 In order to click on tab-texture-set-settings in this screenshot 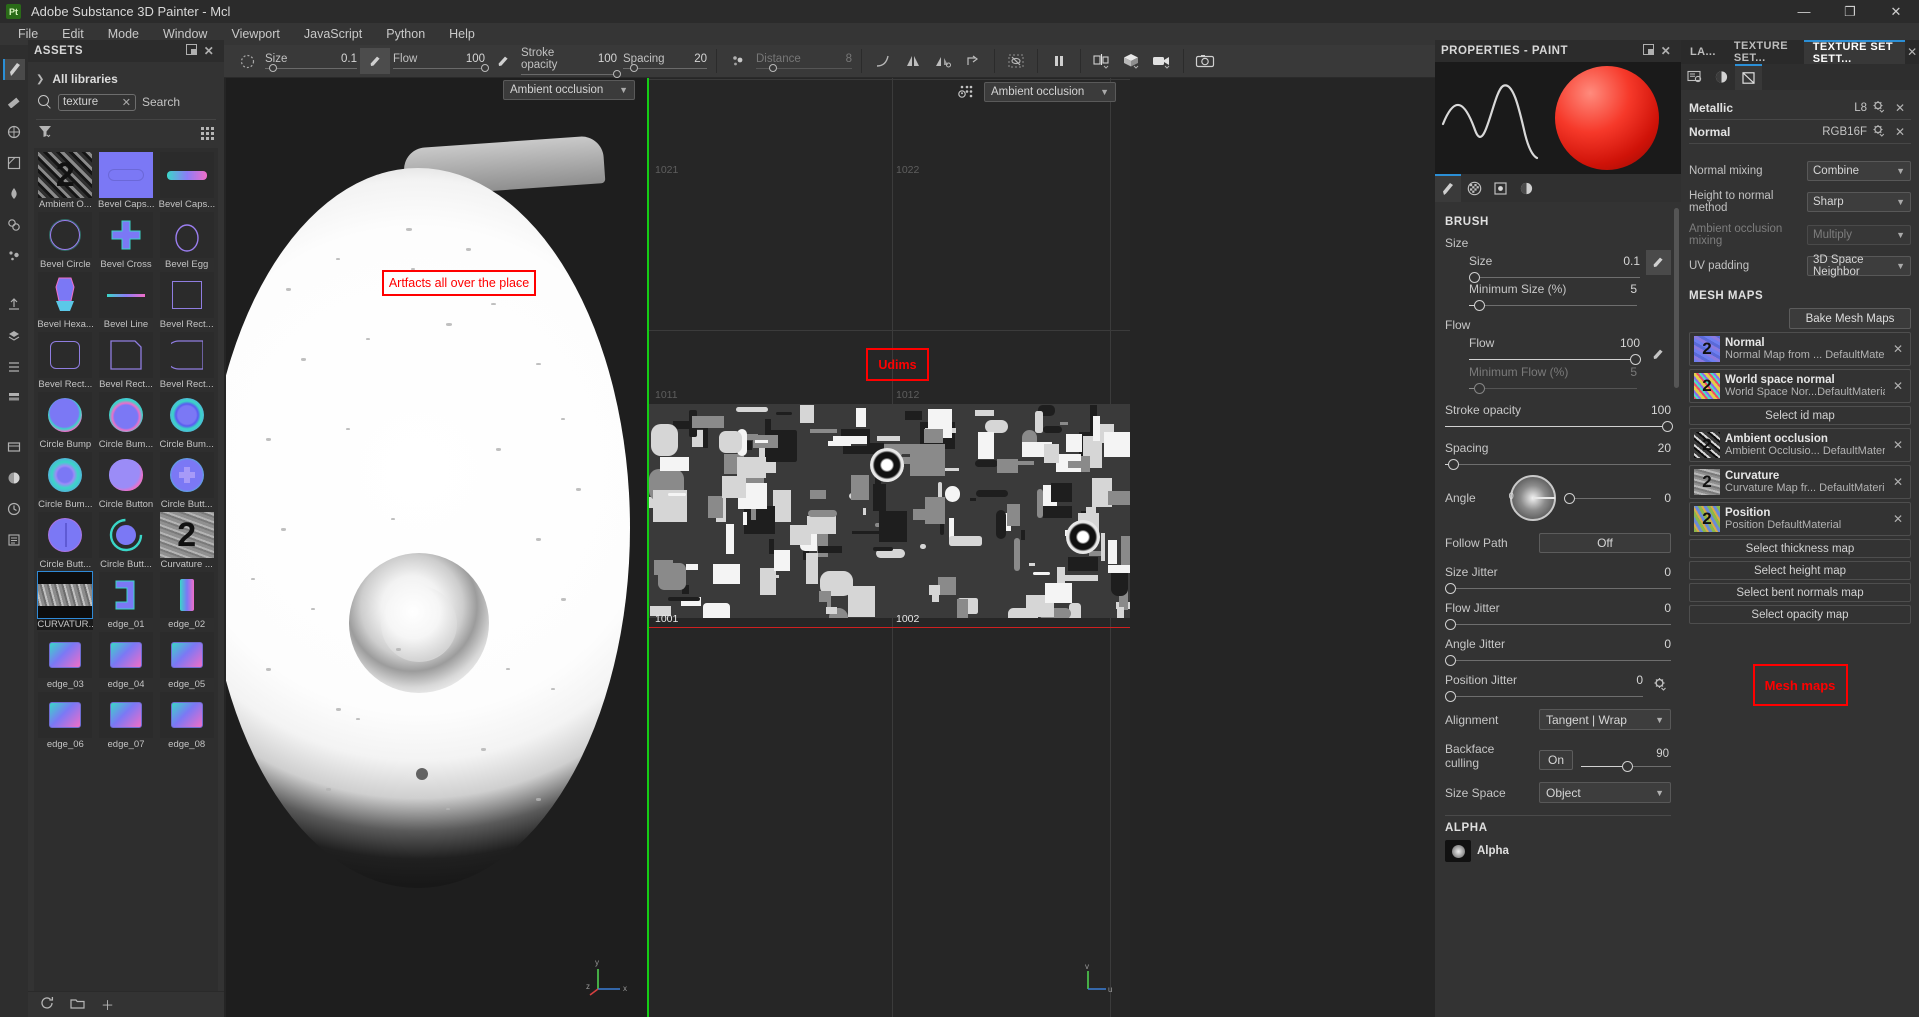, I will do `click(1748, 77)`.